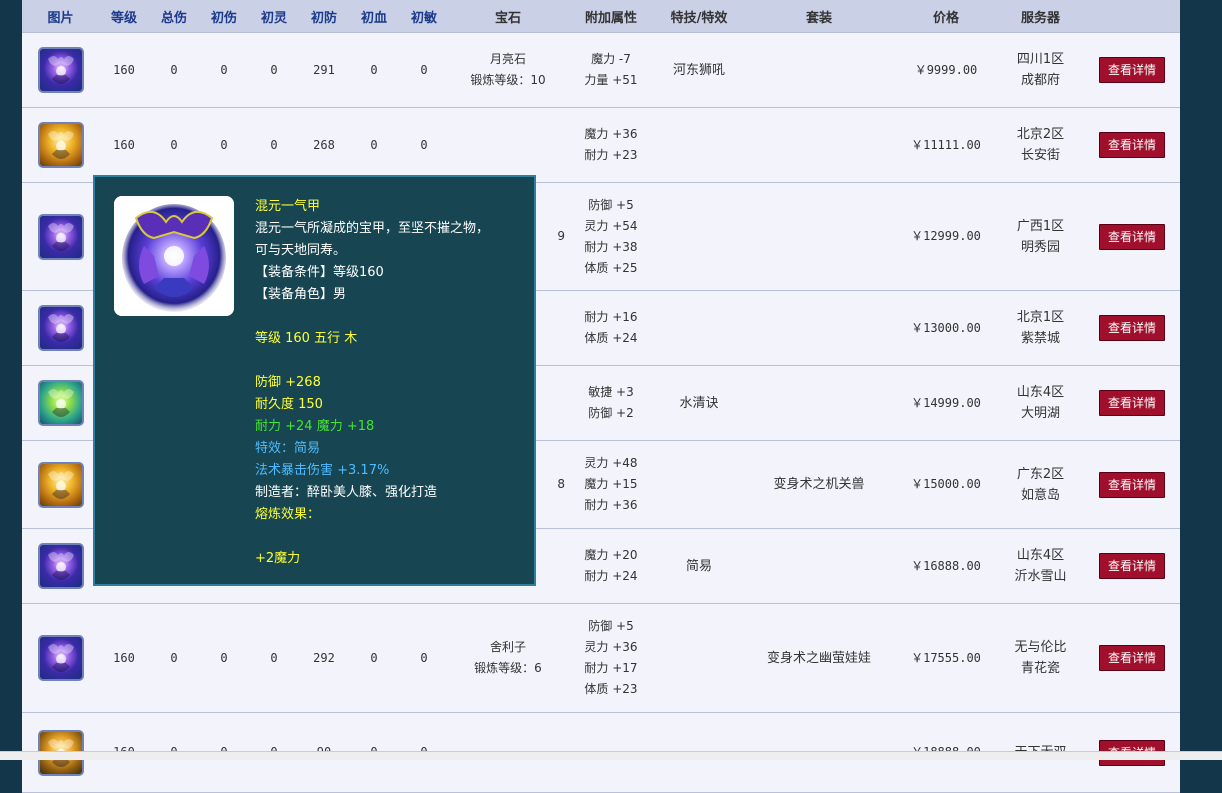 Image resolution: width=1222 pixels, height=793 pixels. I want to click on gem-forge-level: 锻炼等级：6, so click(508, 668).